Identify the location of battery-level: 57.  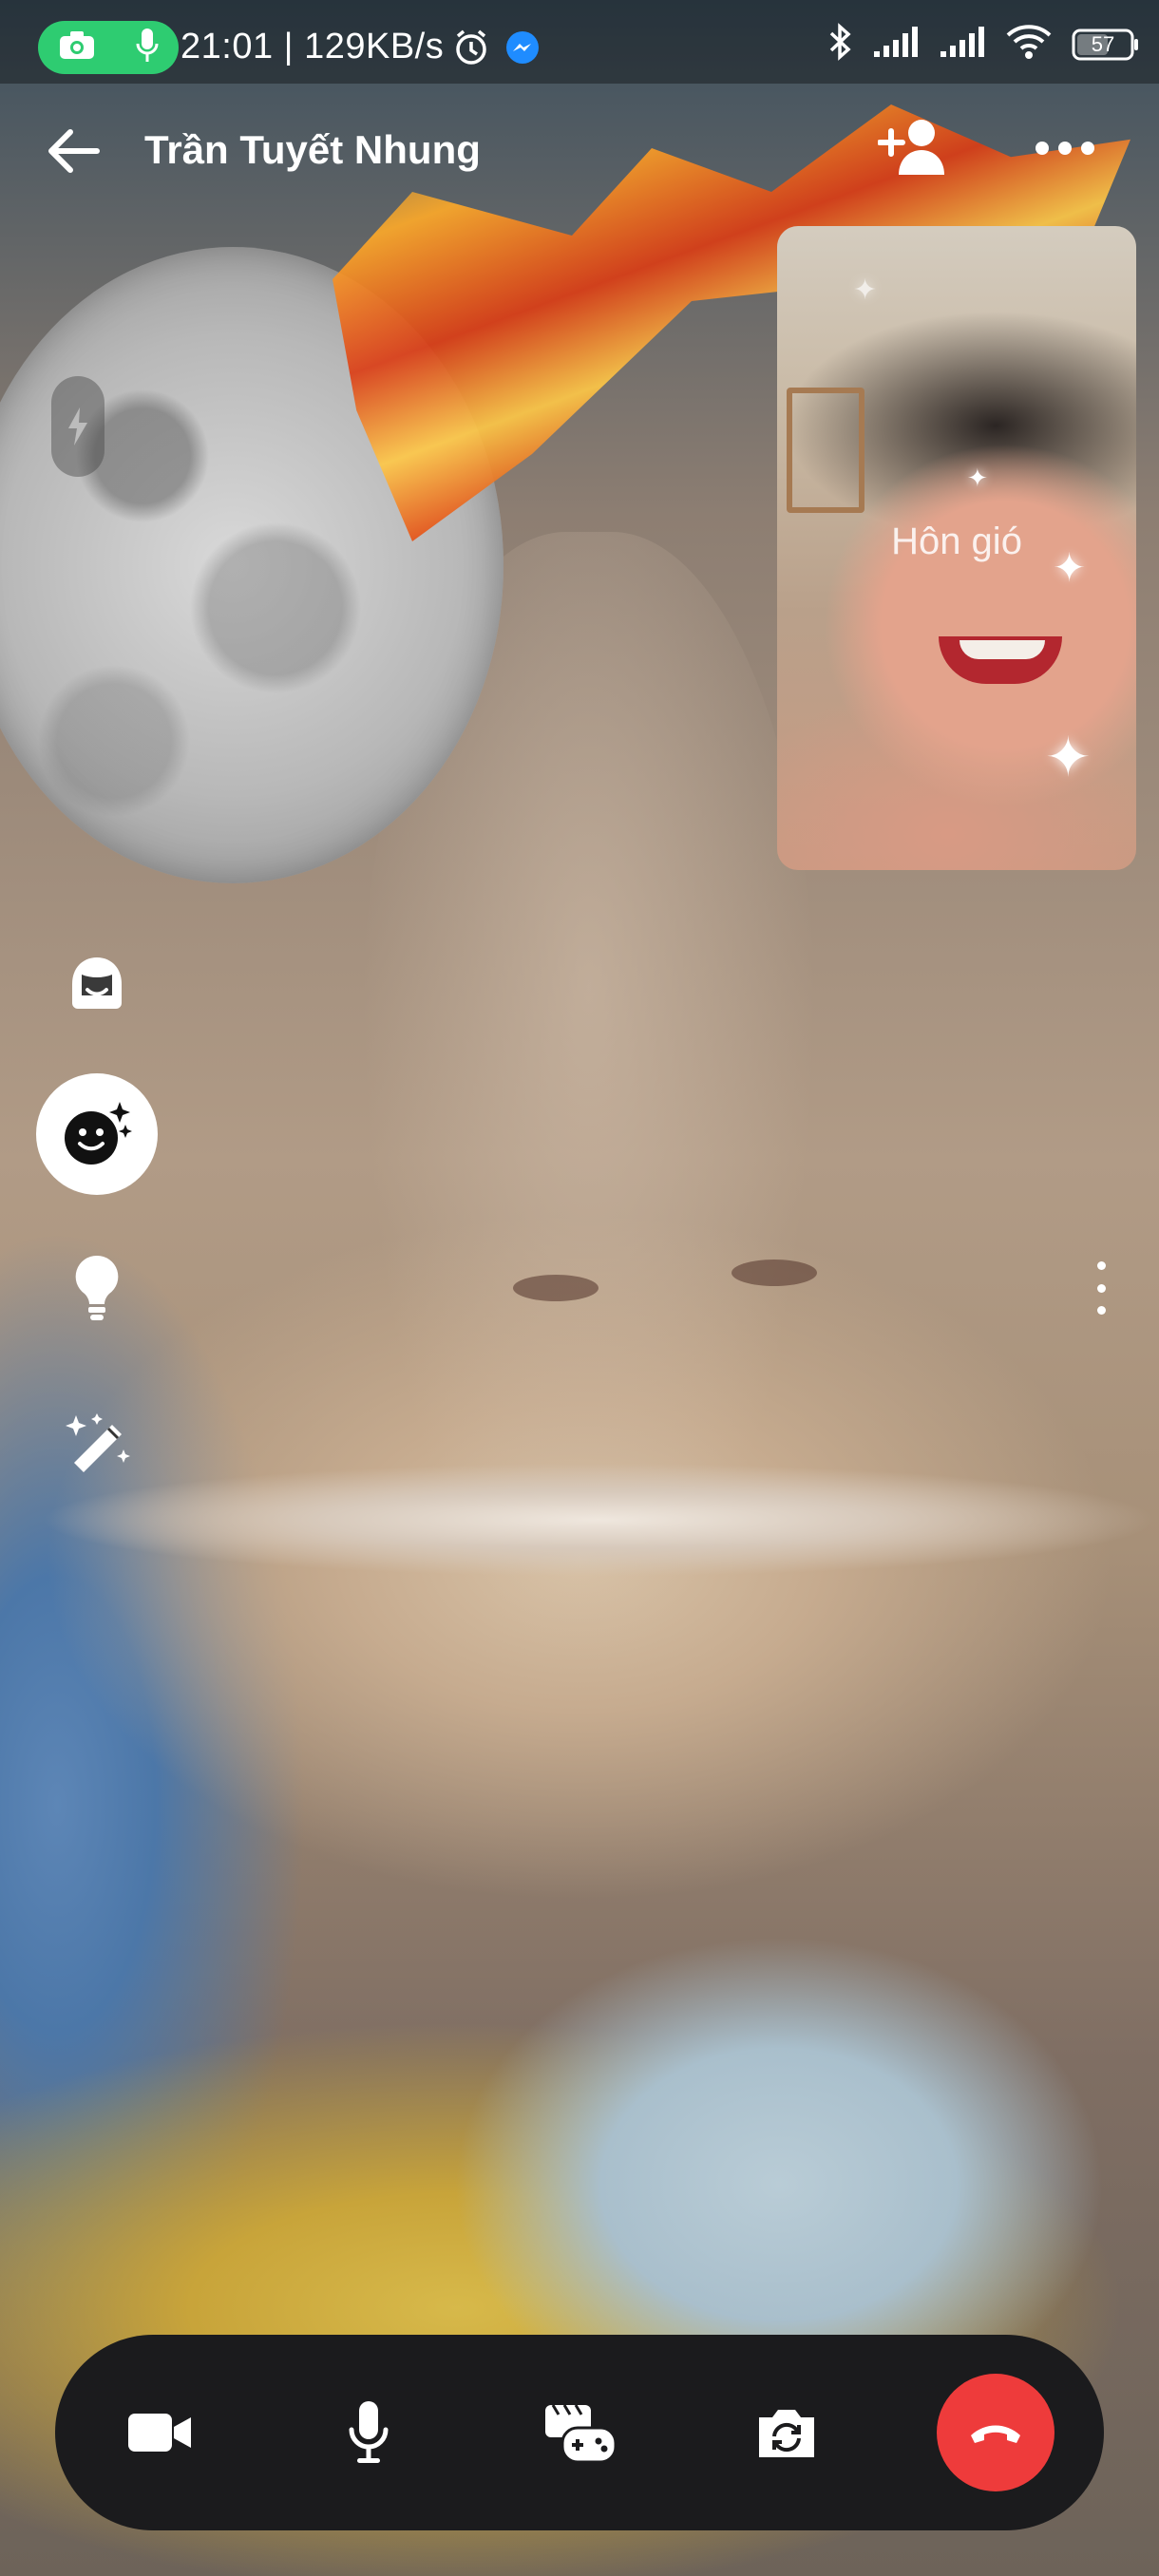
(1103, 43).